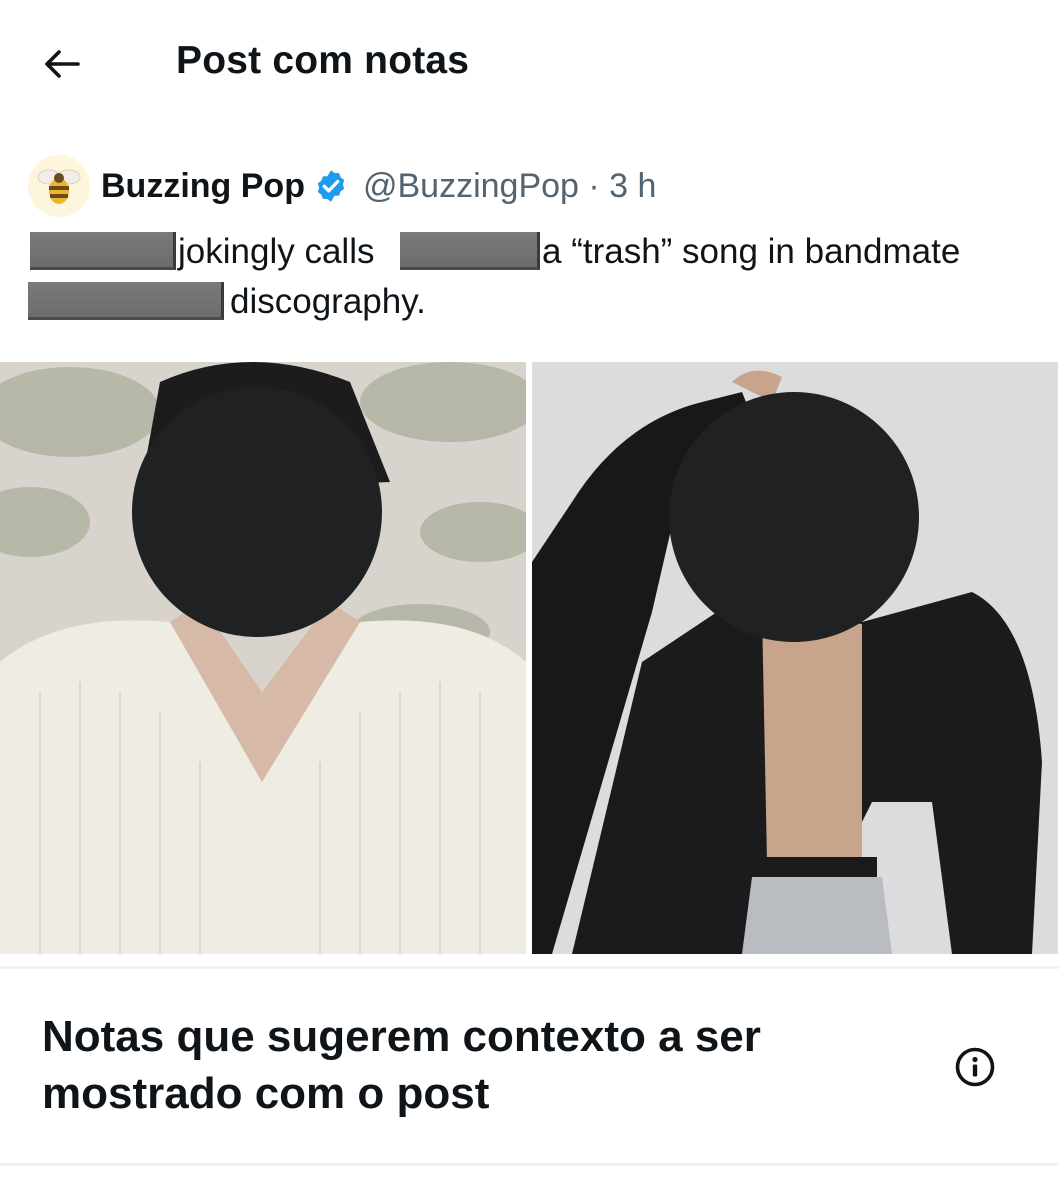 The height and width of the screenshot is (1200, 1059). I want to click on back-button, so click(62, 64).